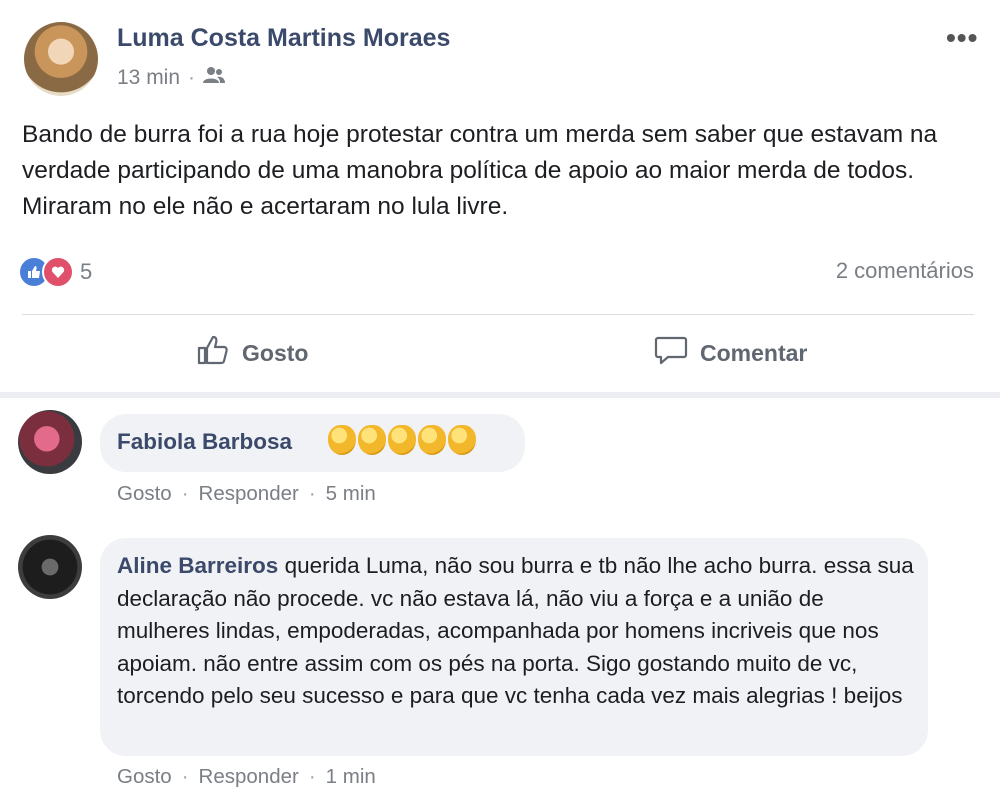  I want to click on comment-button: Comentar, so click(730, 353).